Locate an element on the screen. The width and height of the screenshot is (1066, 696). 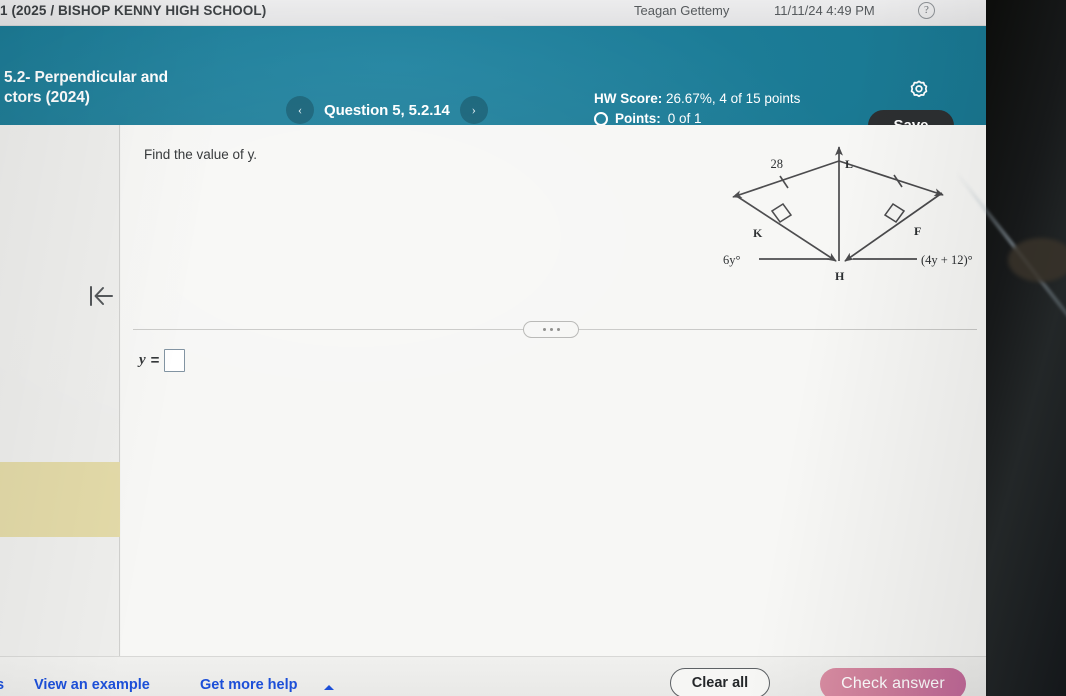
highlighted-rail-block is located at coordinates (60, 499).